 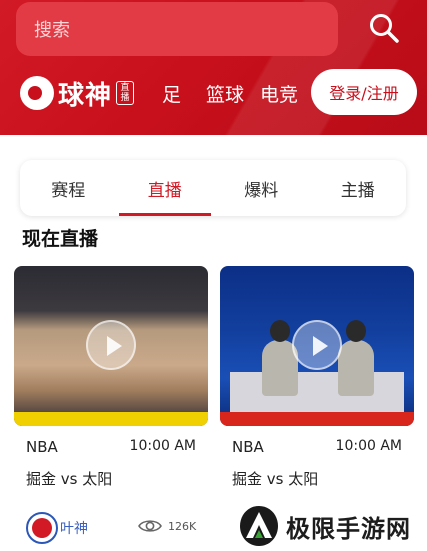 What do you see at coordinates (52, 30) in the screenshot?
I see `search-placeholder: 搜索` at bounding box center [52, 30].